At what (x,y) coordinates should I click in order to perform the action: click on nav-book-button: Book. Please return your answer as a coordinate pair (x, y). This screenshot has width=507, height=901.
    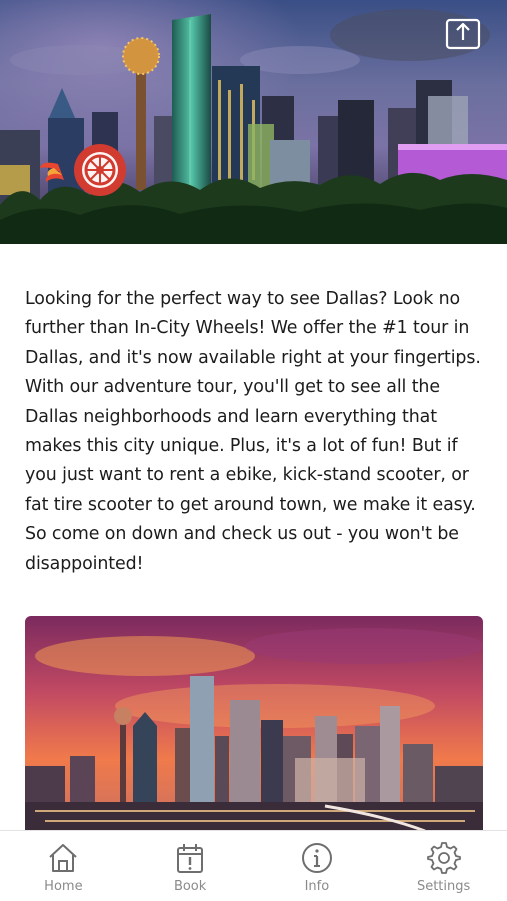
    Looking at the image, I should click on (190, 862).